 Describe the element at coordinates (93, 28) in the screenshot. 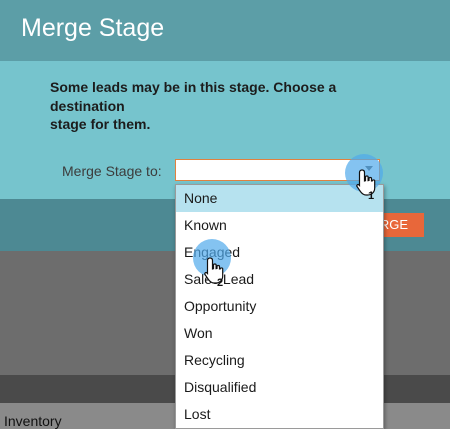

I see `dialog-title: Merge Stage` at that location.